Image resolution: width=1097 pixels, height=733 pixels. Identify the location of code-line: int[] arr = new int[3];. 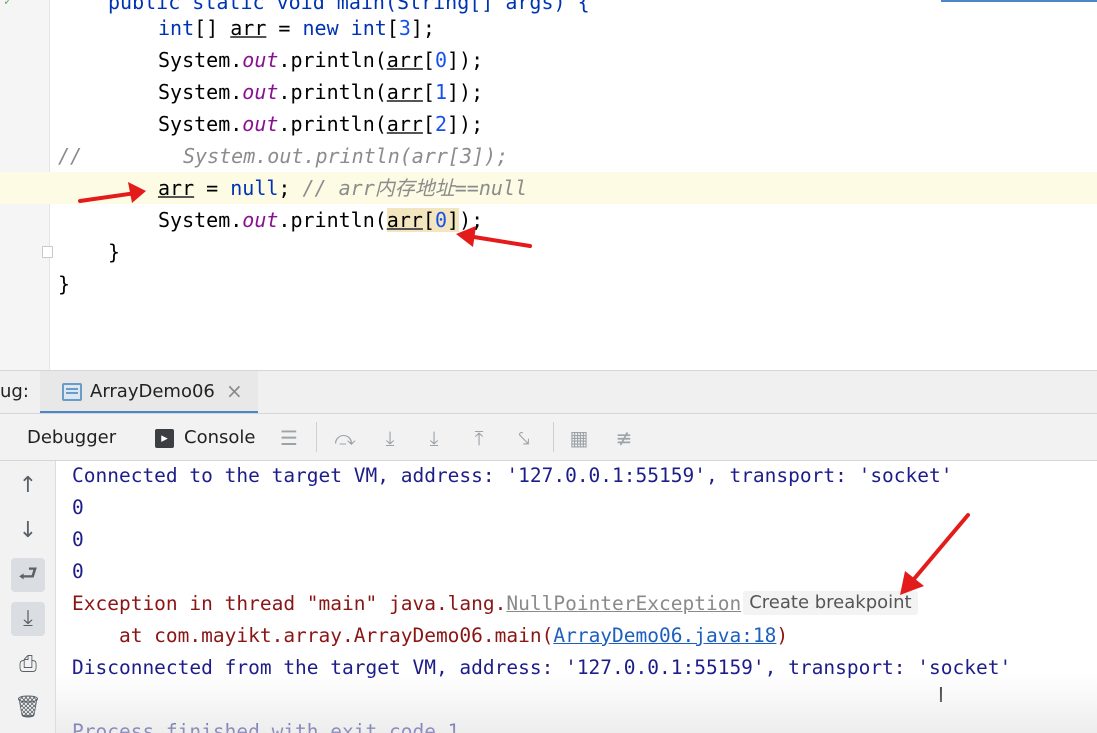
(548, 28).